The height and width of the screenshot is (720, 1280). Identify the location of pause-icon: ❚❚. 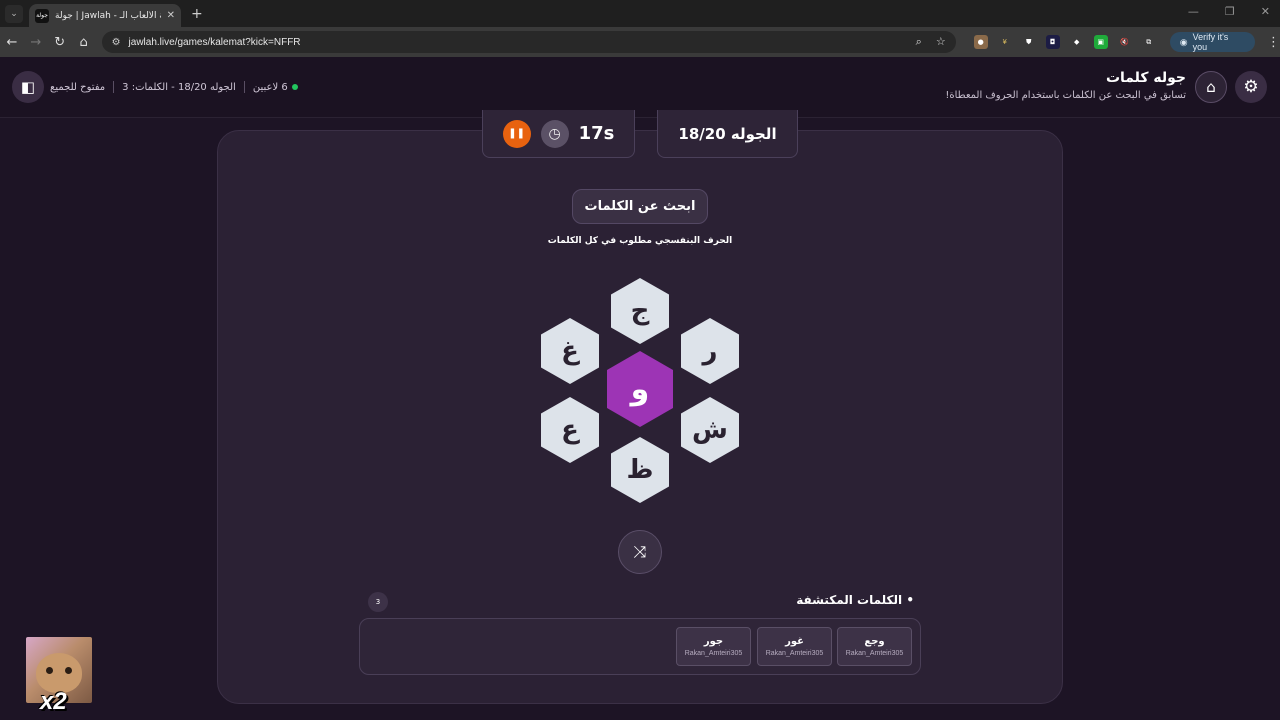
(516, 133).